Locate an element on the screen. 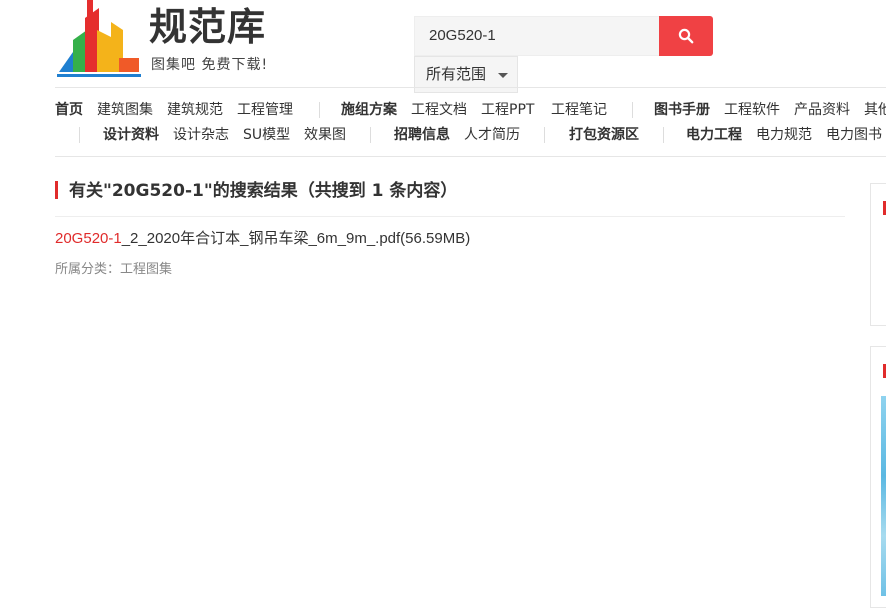  site-logo: 规范库 图集吧 免费下载! is located at coordinates (172, 40).